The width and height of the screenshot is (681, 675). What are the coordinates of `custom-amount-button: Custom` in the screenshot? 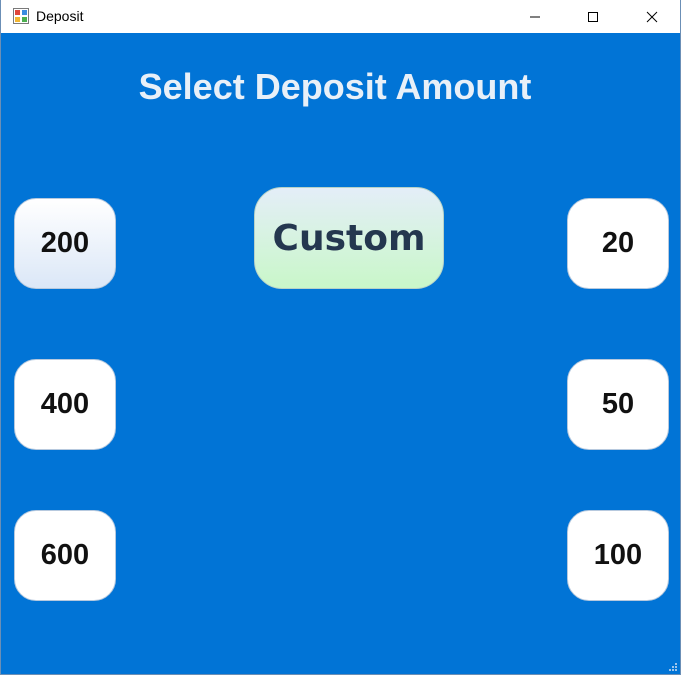 It's located at (349, 238).